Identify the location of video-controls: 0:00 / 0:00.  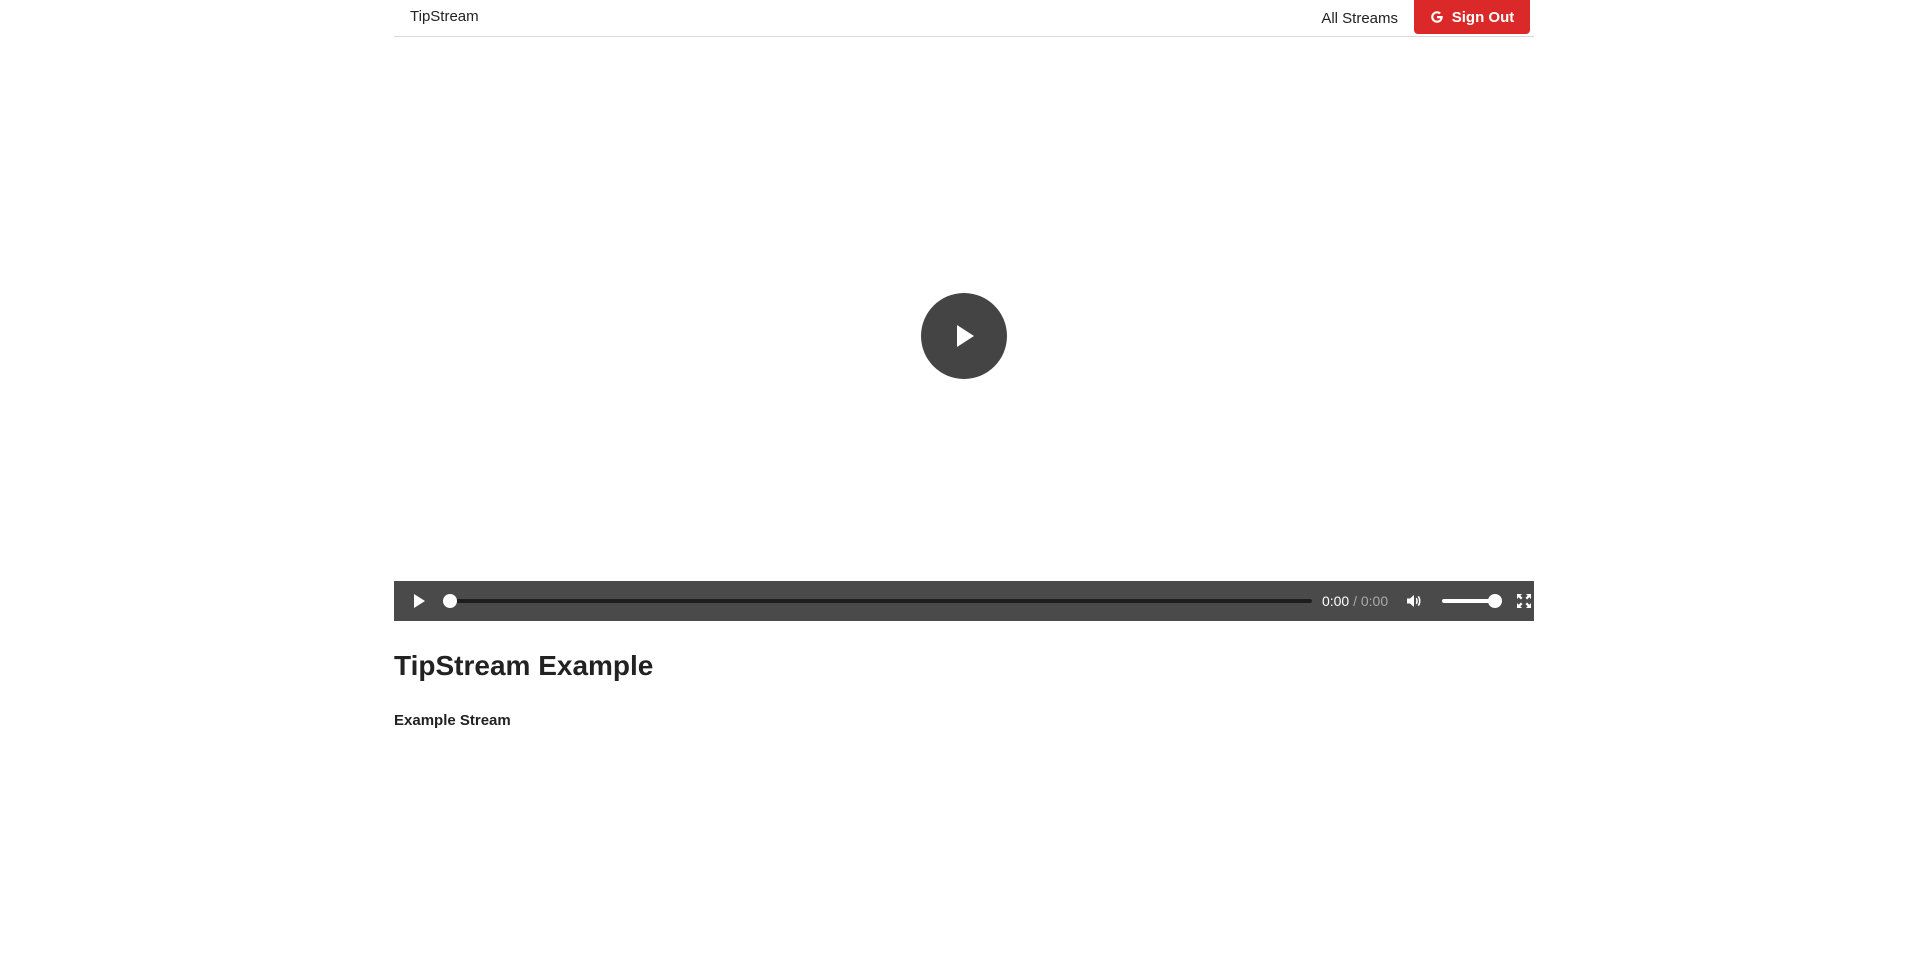
(964, 601).